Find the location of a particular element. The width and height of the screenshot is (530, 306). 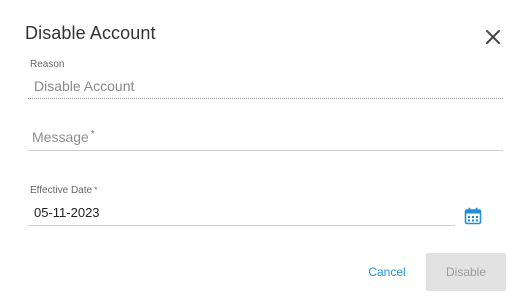

effective-date-label-text: Effective Date is located at coordinates (61, 190).